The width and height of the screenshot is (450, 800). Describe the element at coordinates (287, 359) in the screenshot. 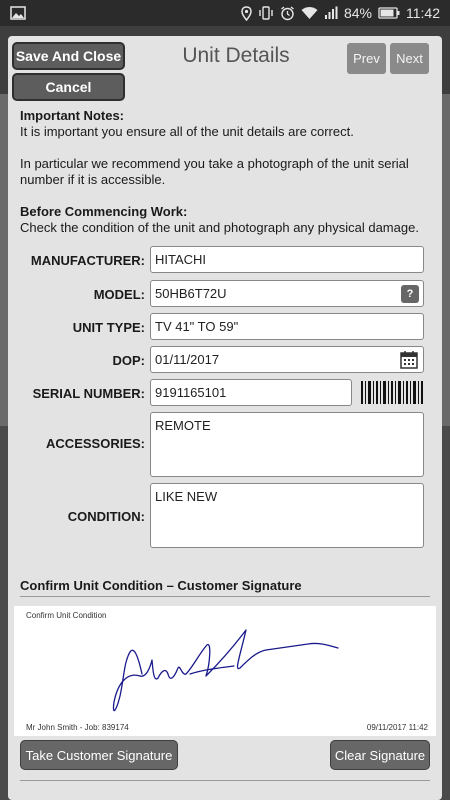

I see `dop-field: 01/11/2017` at that location.